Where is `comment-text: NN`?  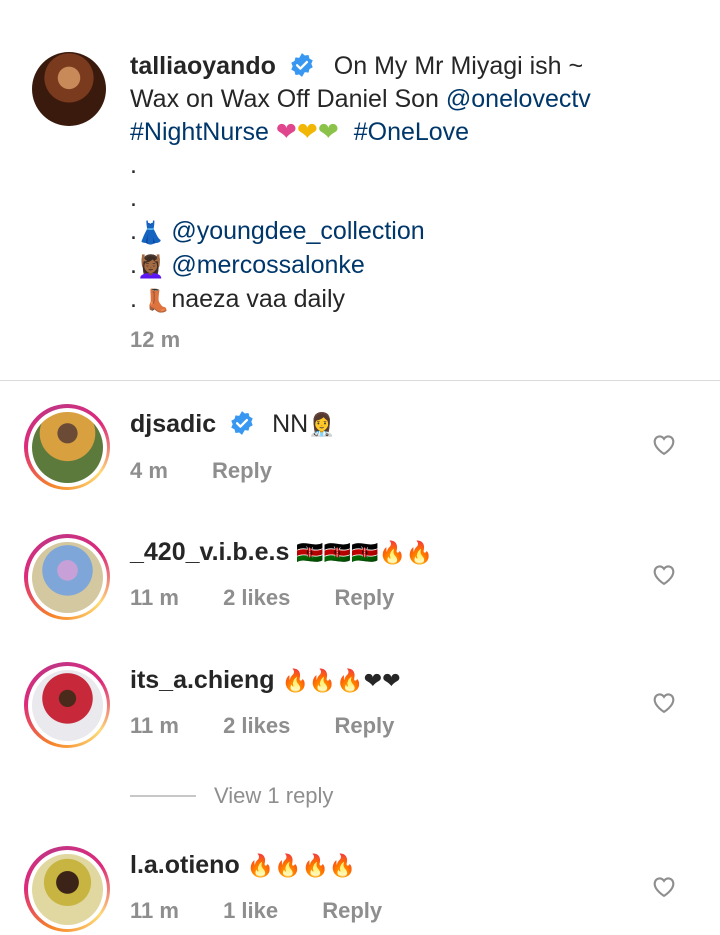 comment-text: NN is located at coordinates (290, 424).